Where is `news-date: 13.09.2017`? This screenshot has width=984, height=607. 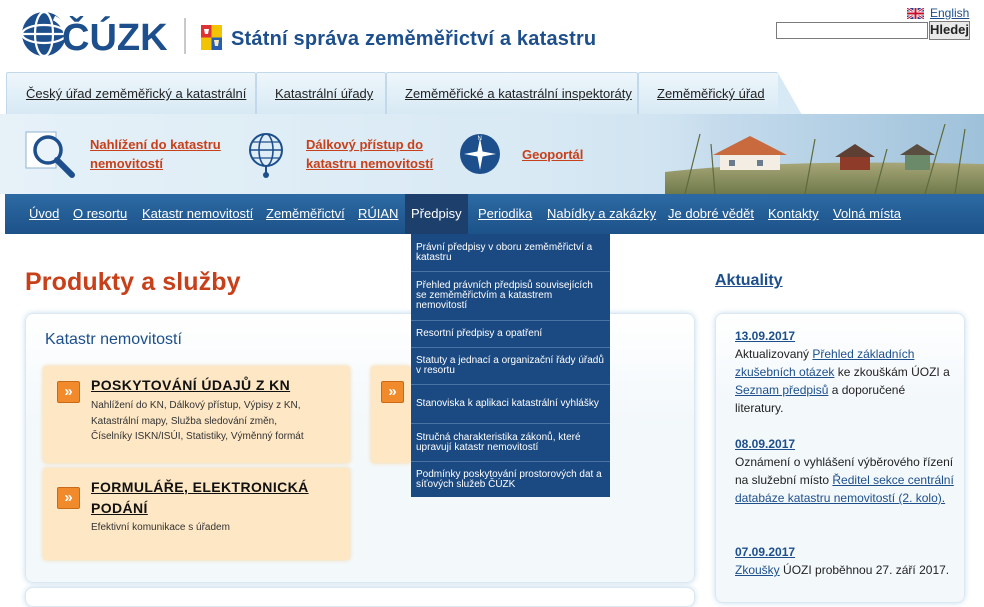
news-date: 13.09.2017 is located at coordinates (845, 336).